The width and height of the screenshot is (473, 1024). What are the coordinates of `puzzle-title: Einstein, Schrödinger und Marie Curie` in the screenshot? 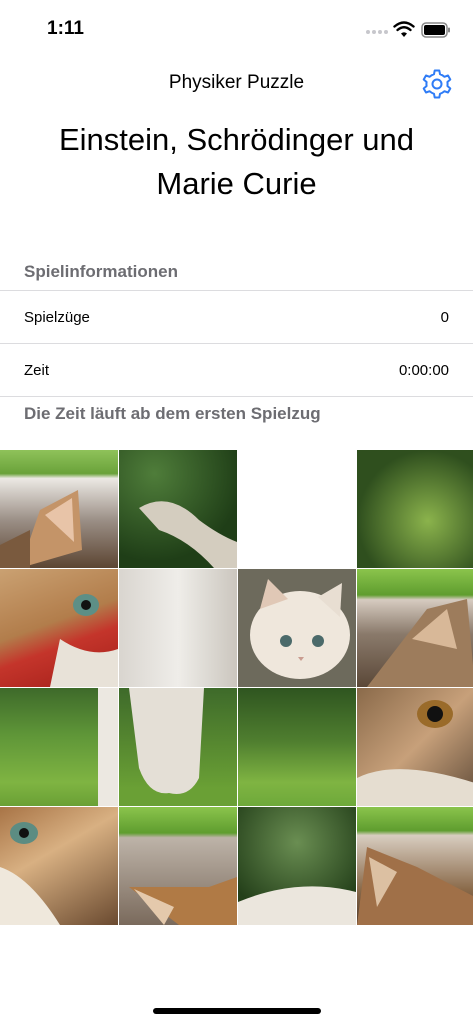 It's located at (236, 162).